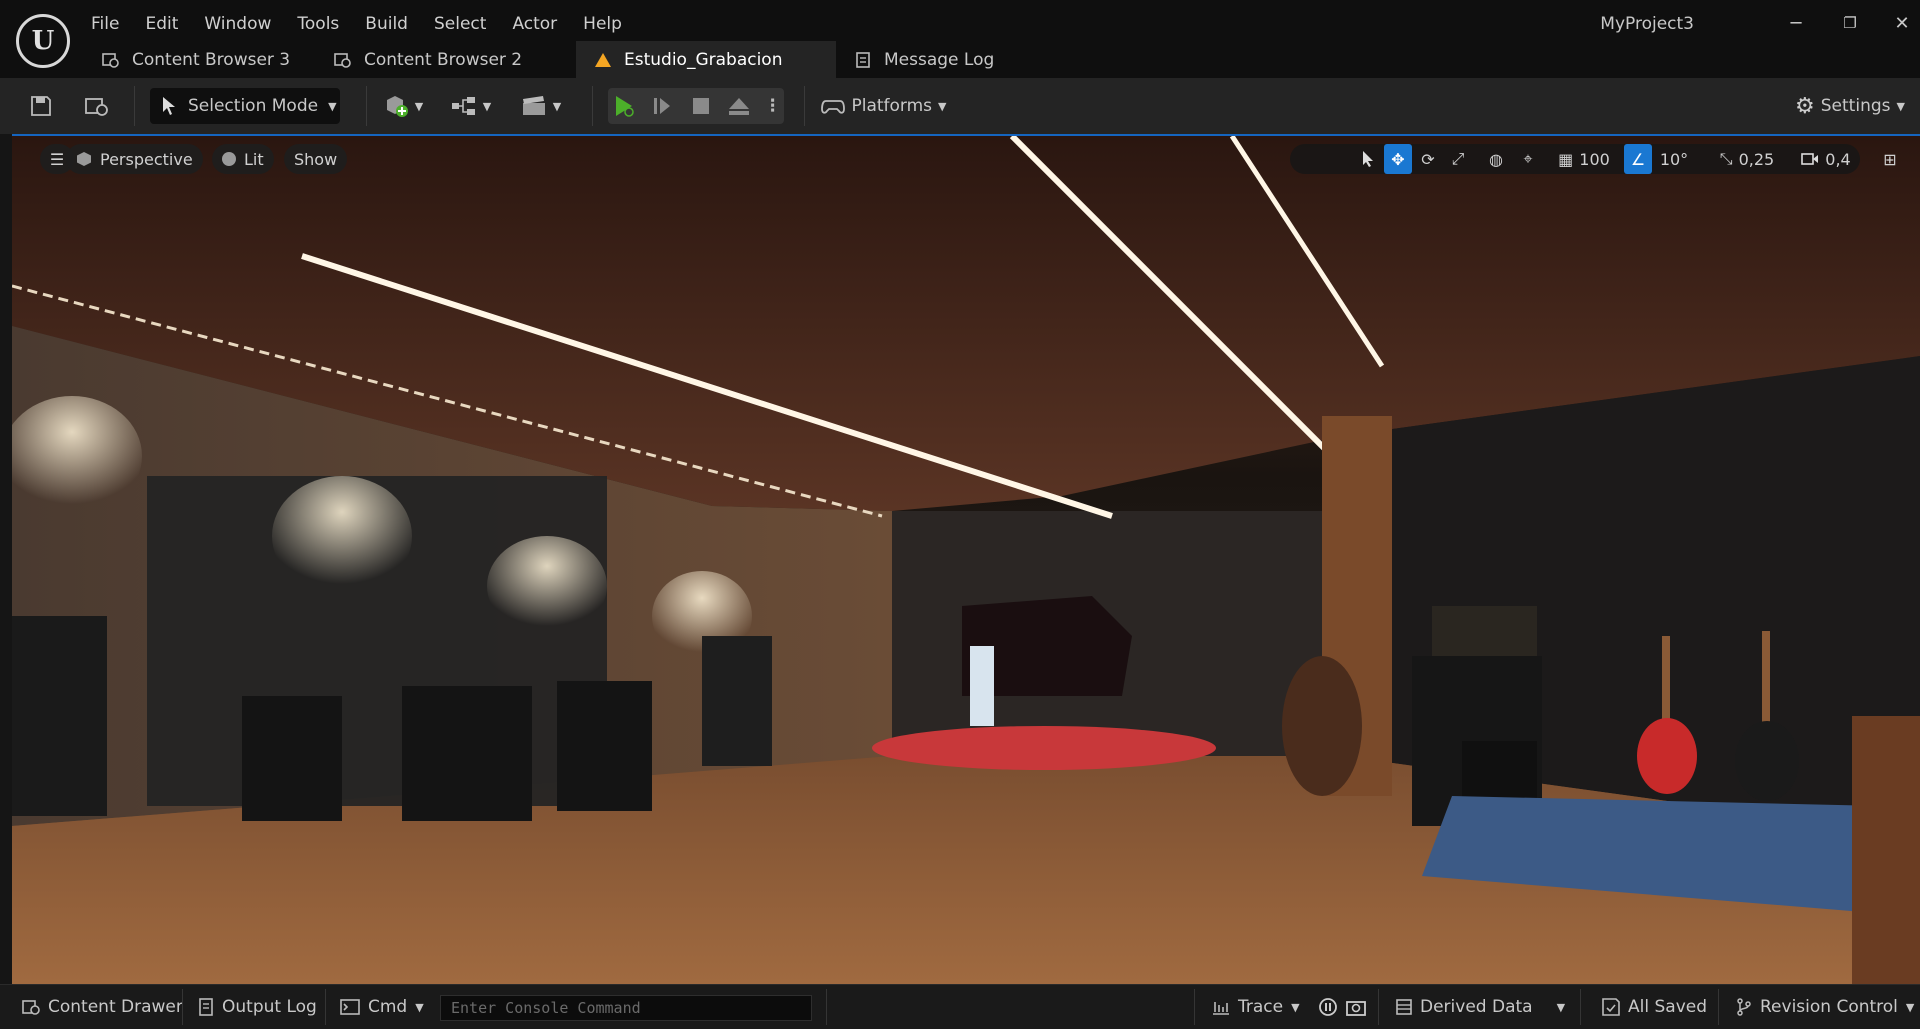  Describe the element at coordinates (1398, 159) in the screenshot. I see `translate-icon: ✥` at that location.